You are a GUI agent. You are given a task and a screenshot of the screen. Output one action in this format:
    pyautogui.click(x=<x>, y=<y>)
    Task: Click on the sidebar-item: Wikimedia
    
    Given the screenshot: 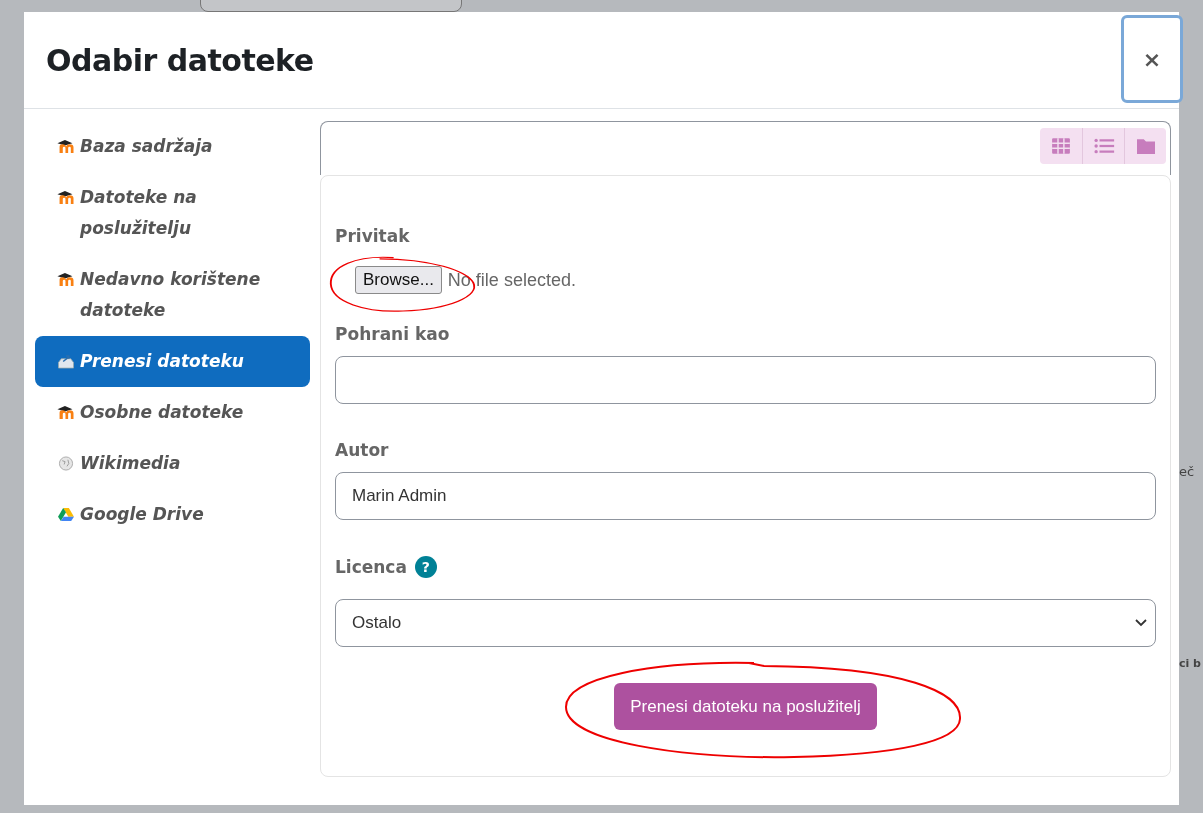 What is the action you would take?
    pyautogui.click(x=172, y=463)
    